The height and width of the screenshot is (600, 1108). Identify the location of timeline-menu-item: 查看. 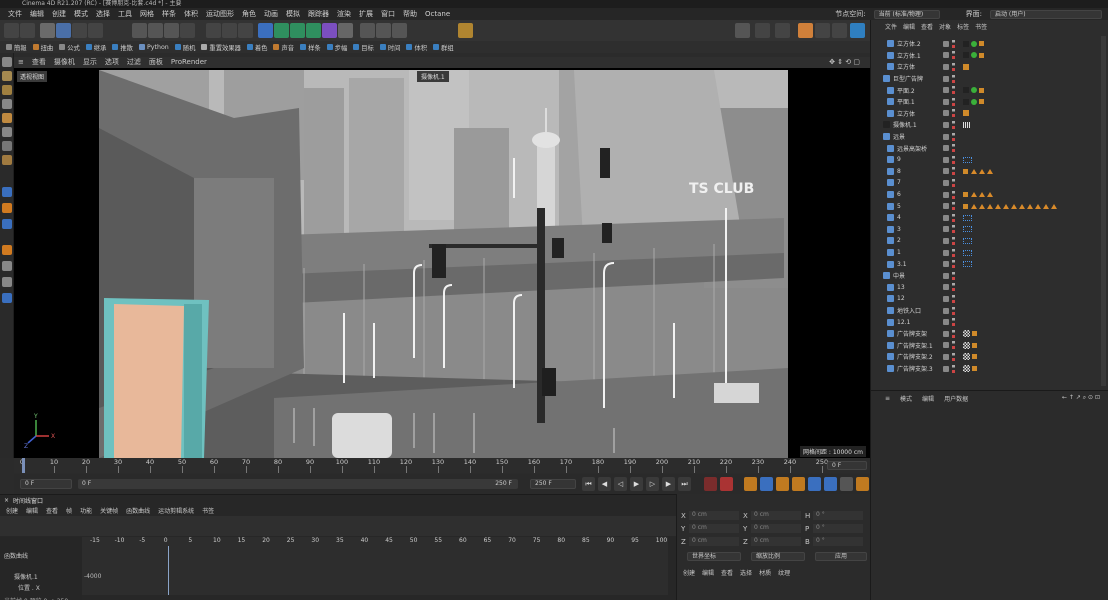
(52, 510).